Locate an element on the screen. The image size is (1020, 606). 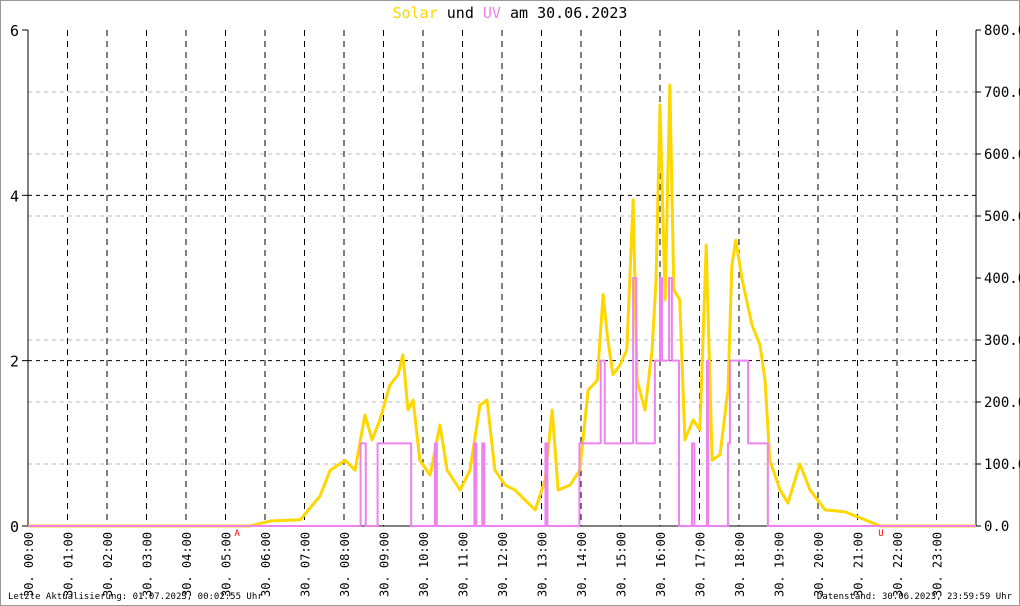
x-tick-label: 30. 16:00 is located at coordinates (661, 564).